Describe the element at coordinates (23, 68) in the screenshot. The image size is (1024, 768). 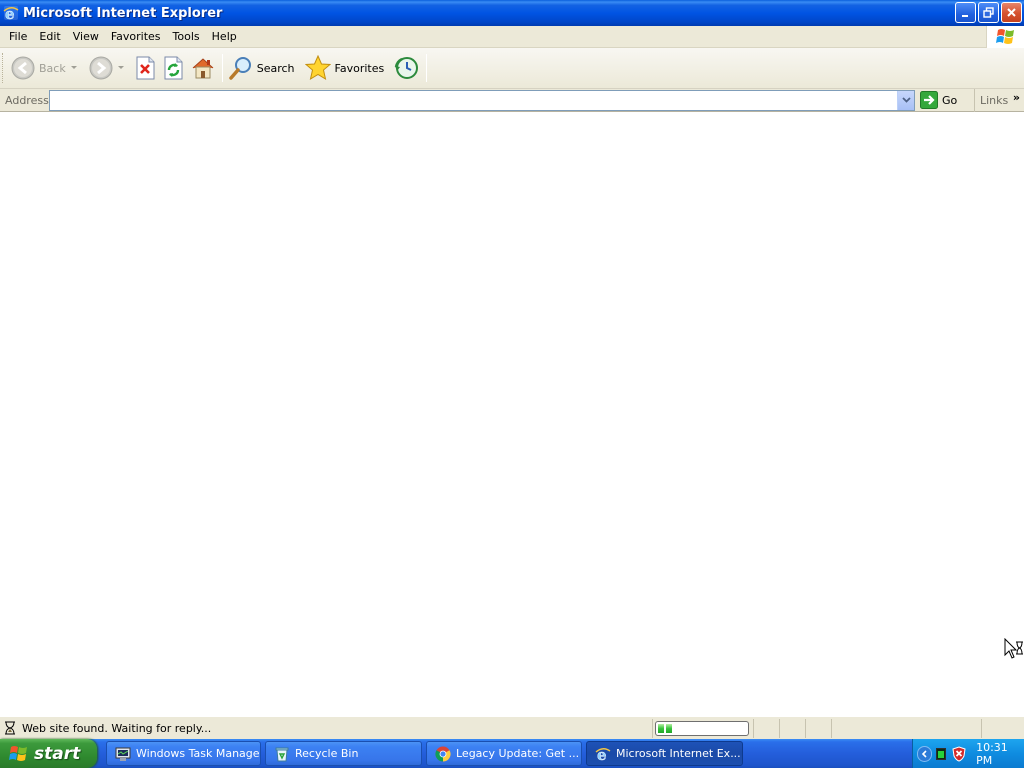
I see `back-icon` at that location.